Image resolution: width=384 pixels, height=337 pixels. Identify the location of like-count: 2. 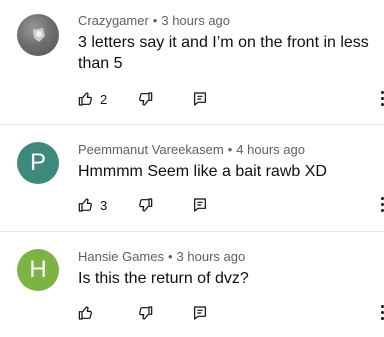
(104, 99).